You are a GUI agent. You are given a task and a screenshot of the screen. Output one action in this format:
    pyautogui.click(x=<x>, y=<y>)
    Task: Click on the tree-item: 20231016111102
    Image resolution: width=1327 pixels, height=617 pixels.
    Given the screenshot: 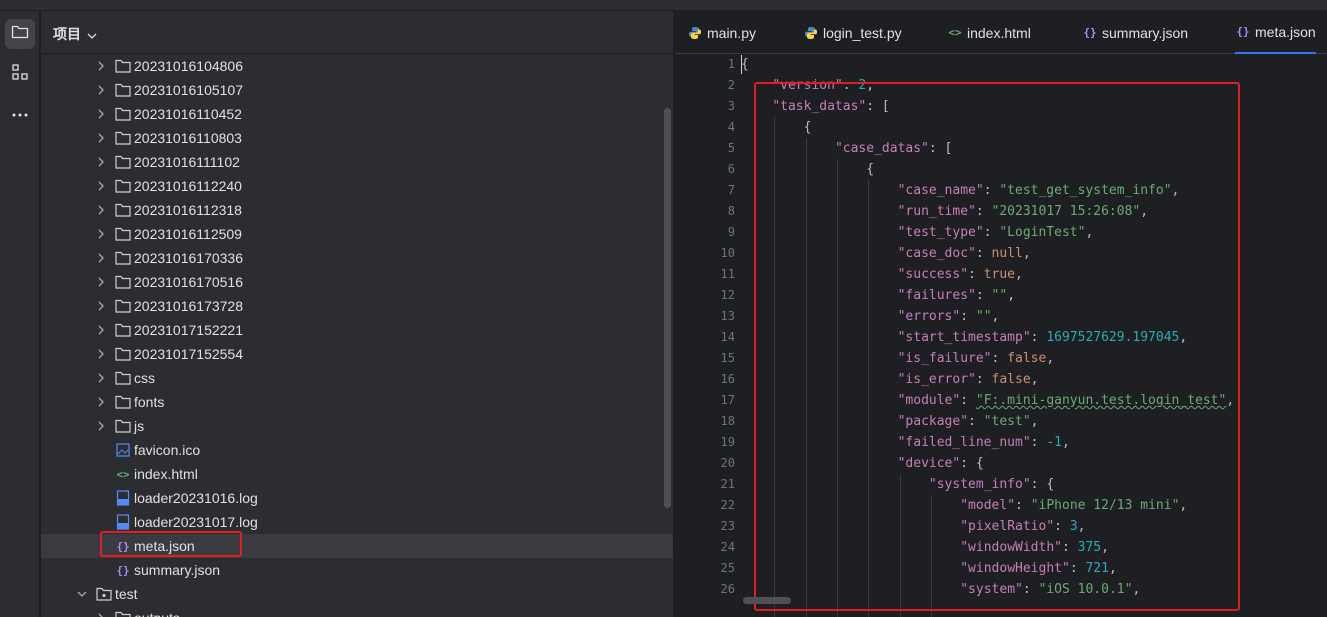 What is the action you would take?
    pyautogui.click(x=357, y=162)
    